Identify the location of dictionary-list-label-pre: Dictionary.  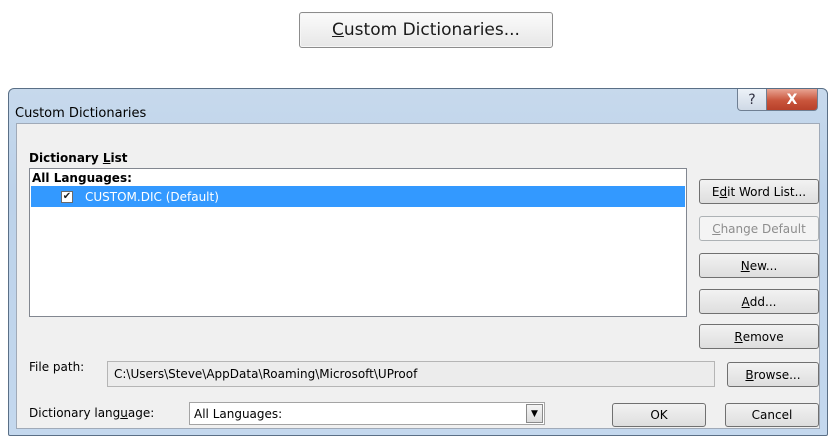
(66, 158).